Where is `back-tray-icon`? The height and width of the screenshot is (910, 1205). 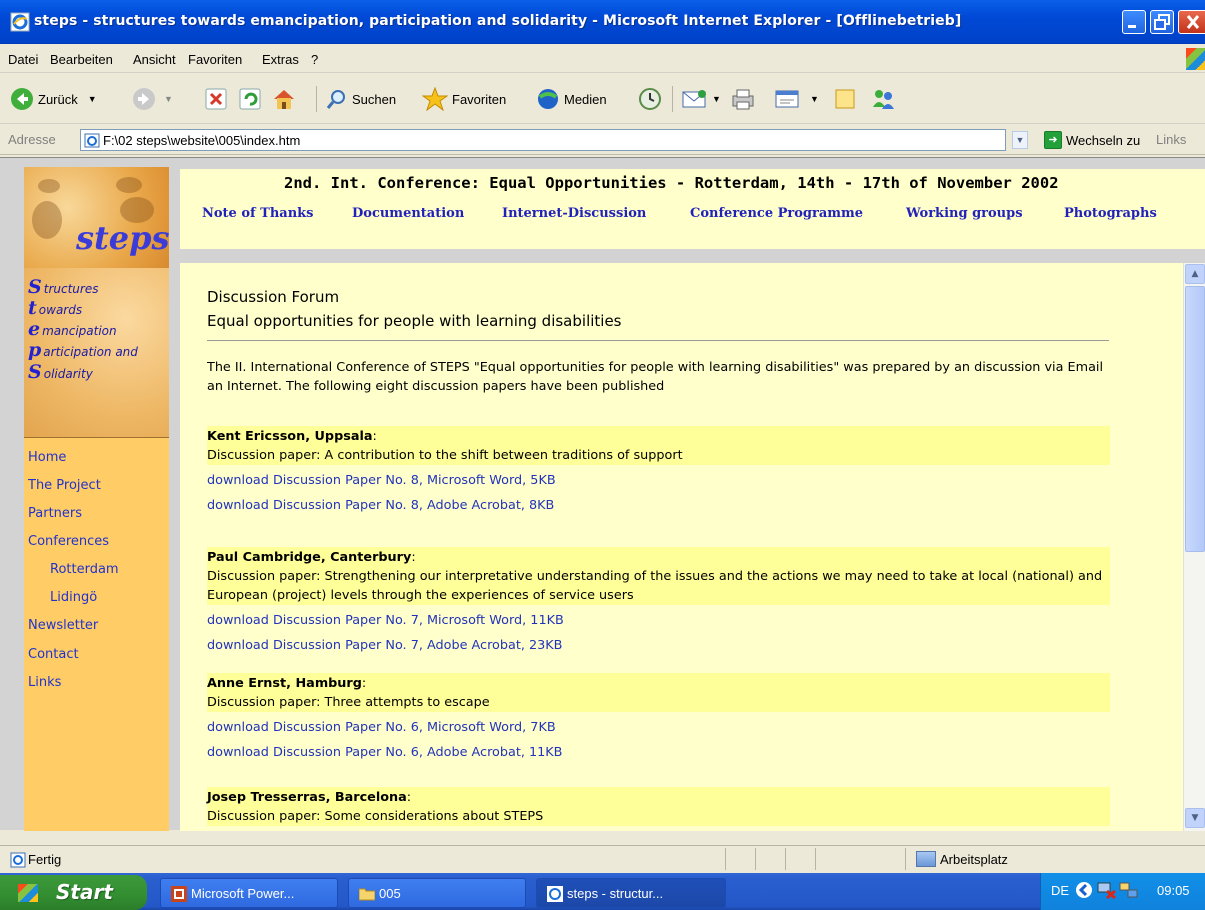
back-tray-icon is located at coordinates (1084, 891).